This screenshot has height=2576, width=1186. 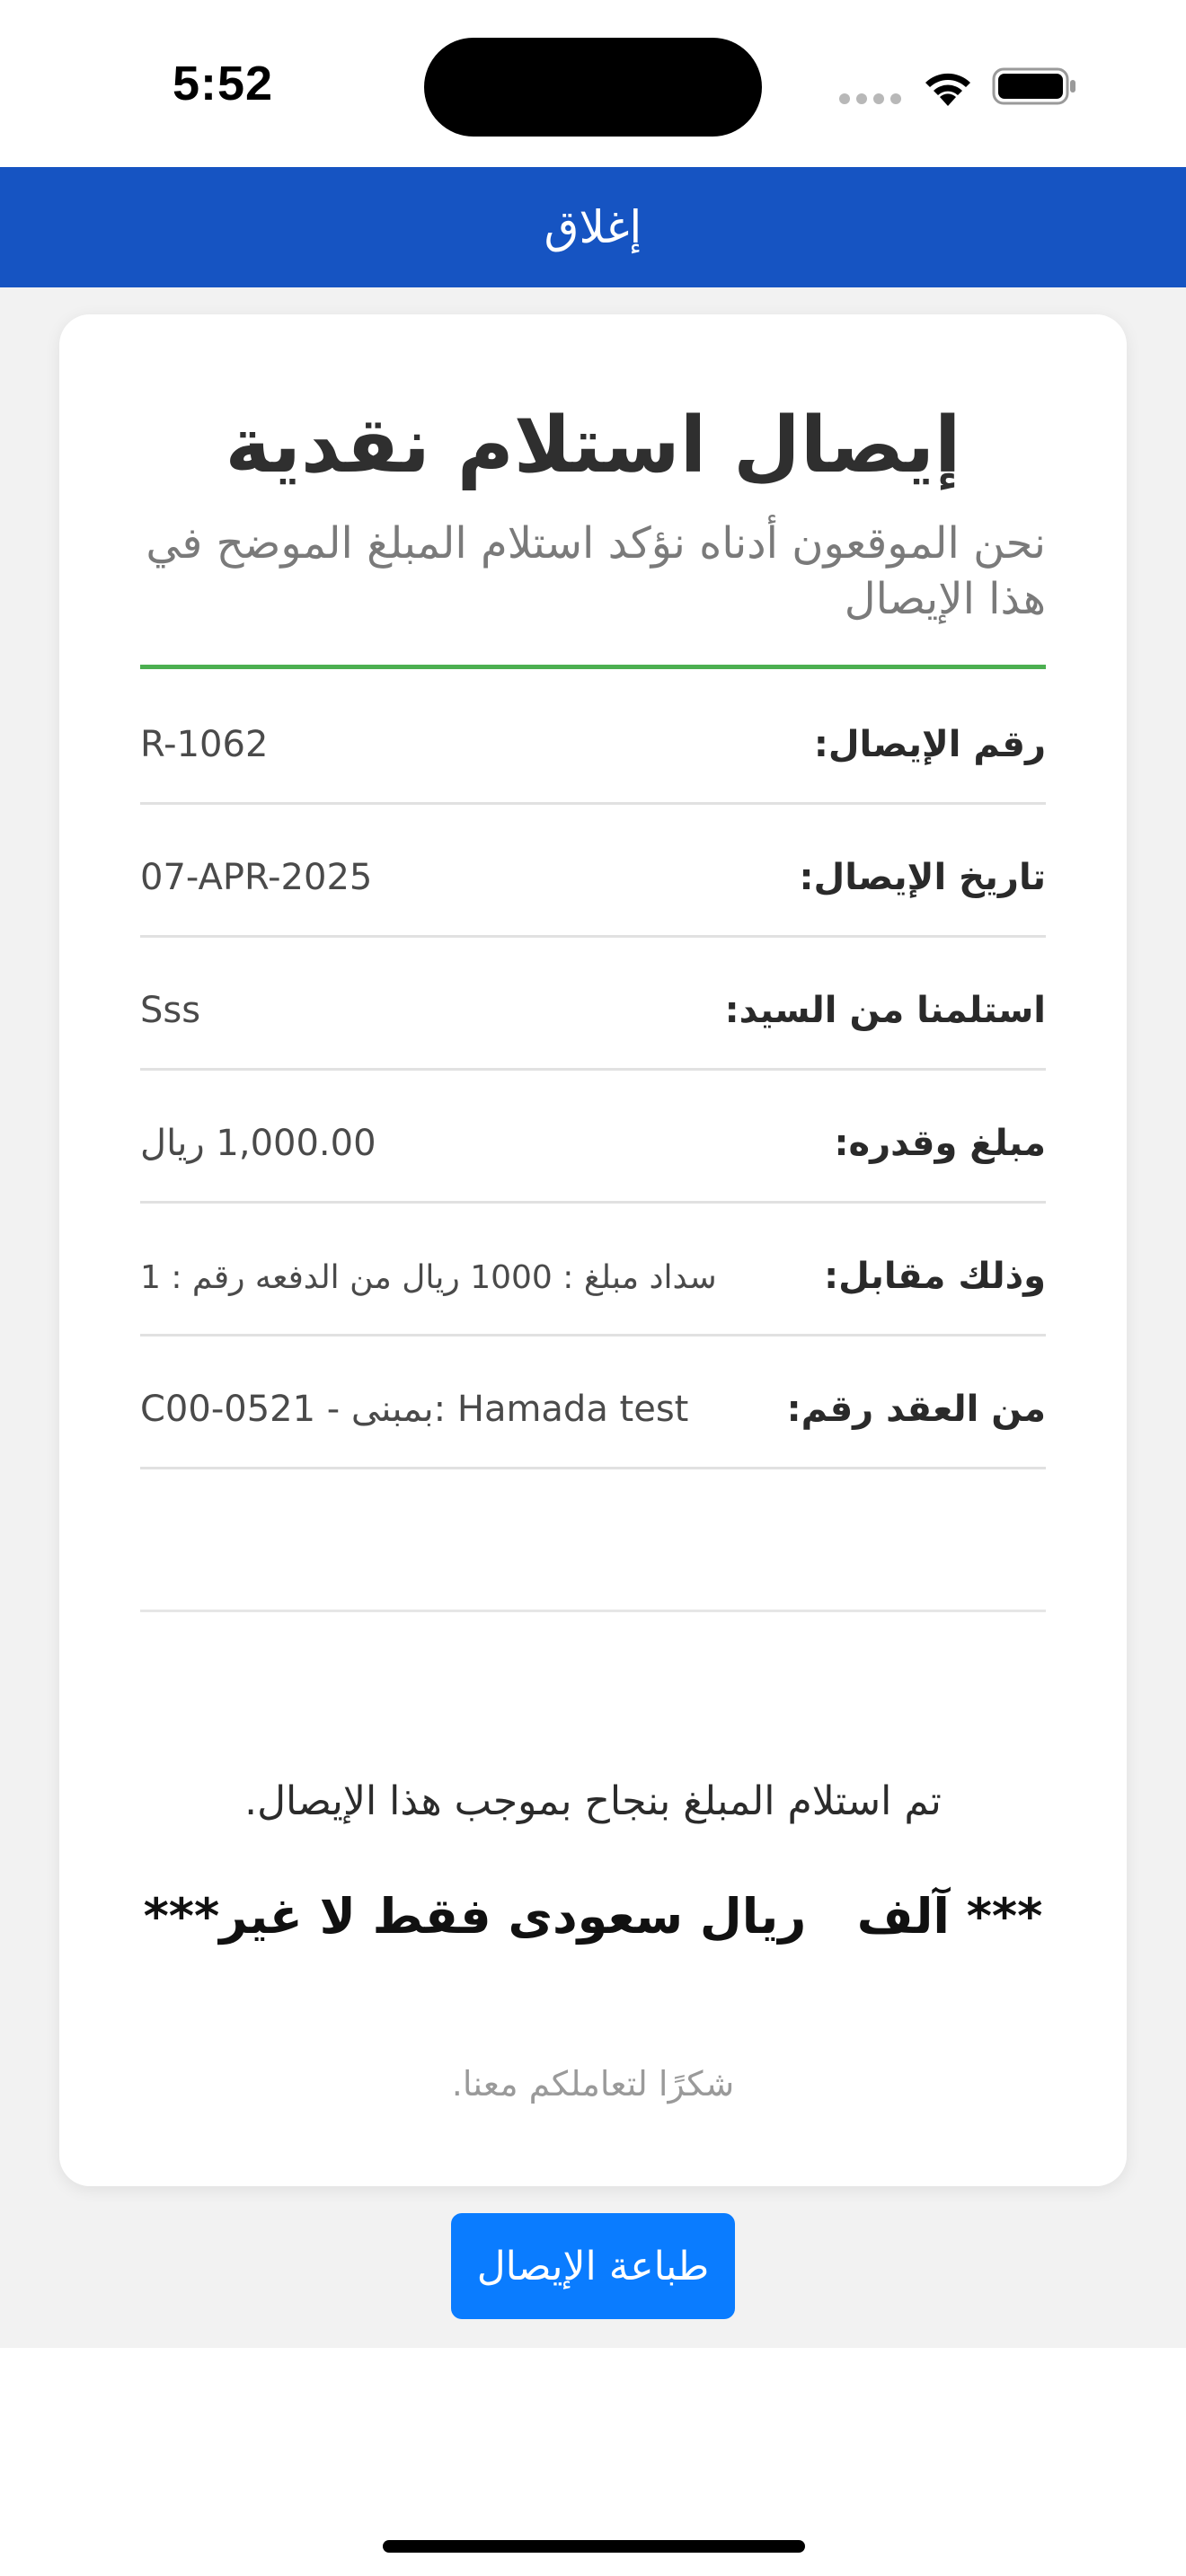 What do you see at coordinates (593, 87) in the screenshot?
I see `dynamic-island` at bounding box center [593, 87].